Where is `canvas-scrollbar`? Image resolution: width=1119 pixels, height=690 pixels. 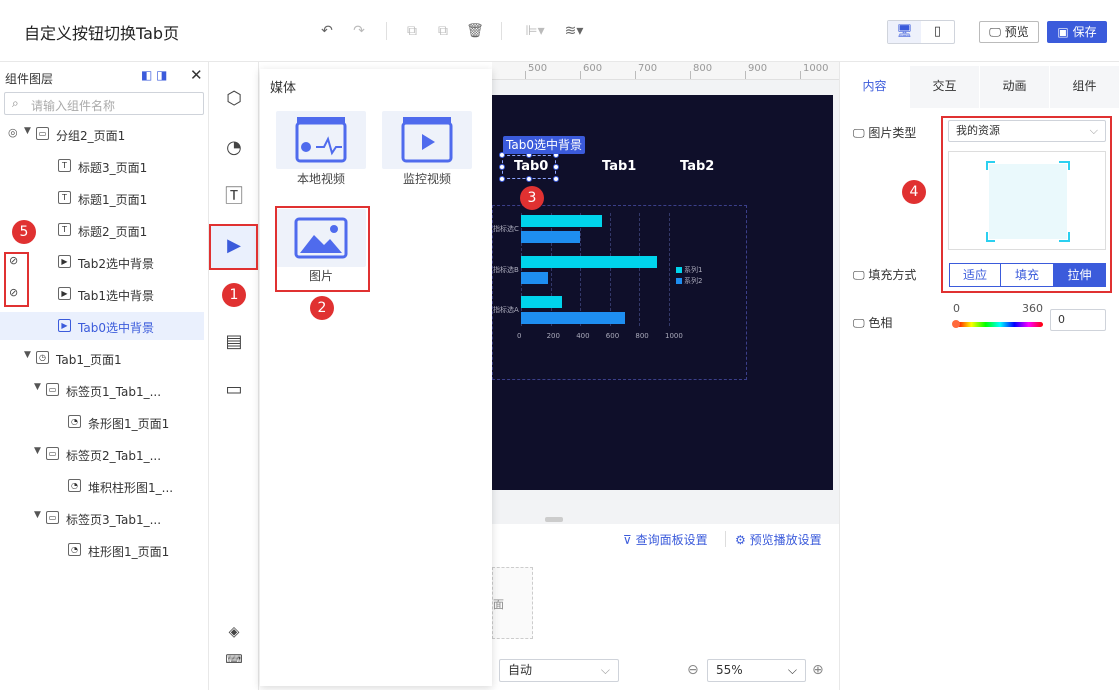
canvas-scrollbar is located at coordinates (554, 519).